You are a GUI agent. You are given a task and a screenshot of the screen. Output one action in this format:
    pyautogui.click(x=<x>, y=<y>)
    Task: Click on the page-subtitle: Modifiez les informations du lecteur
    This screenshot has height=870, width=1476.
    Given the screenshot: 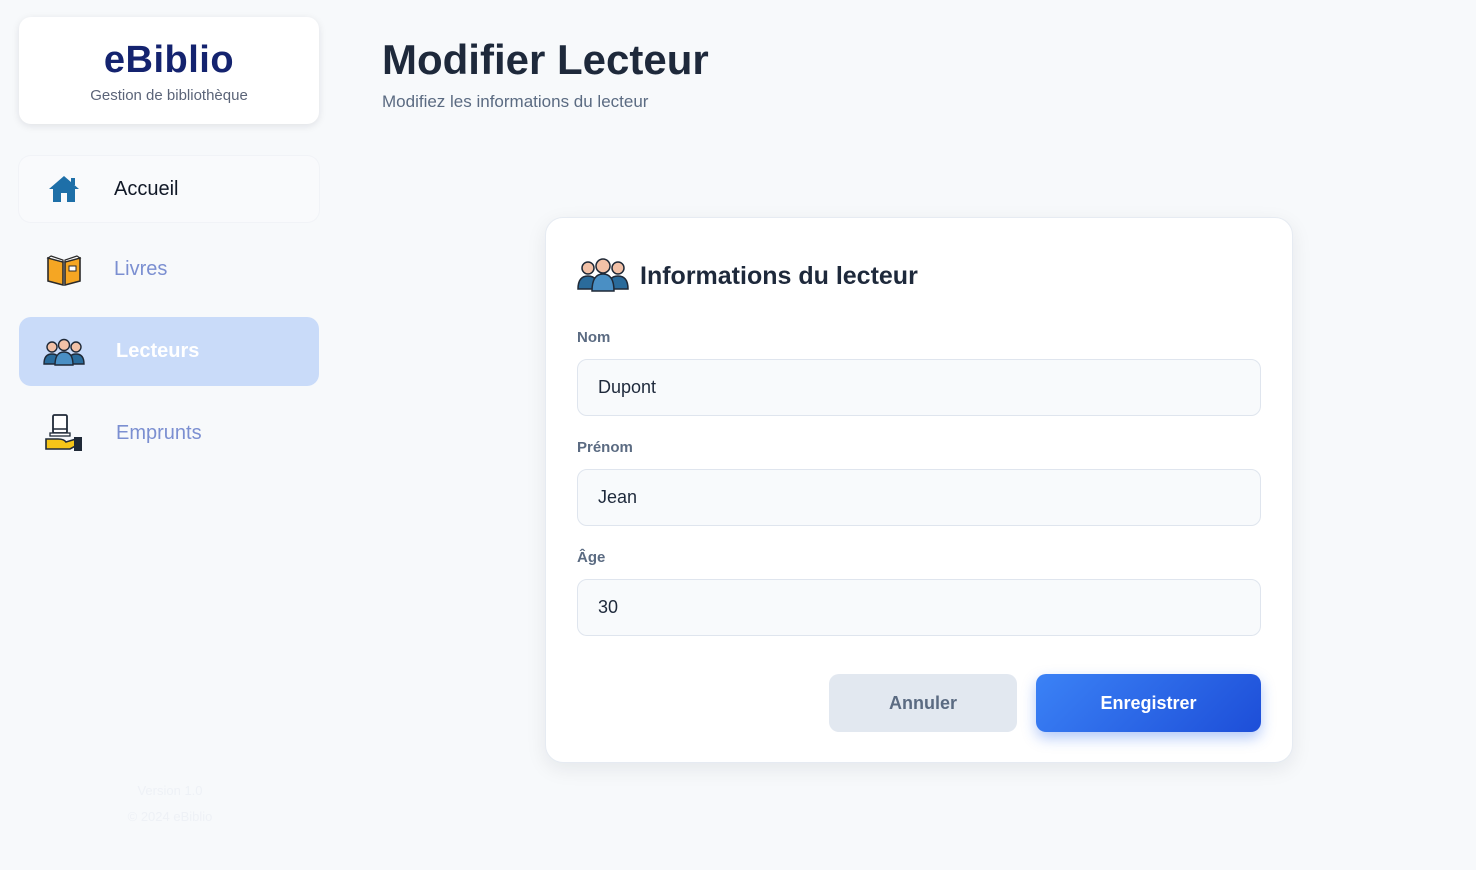 What is the action you would take?
    pyautogui.click(x=515, y=101)
    